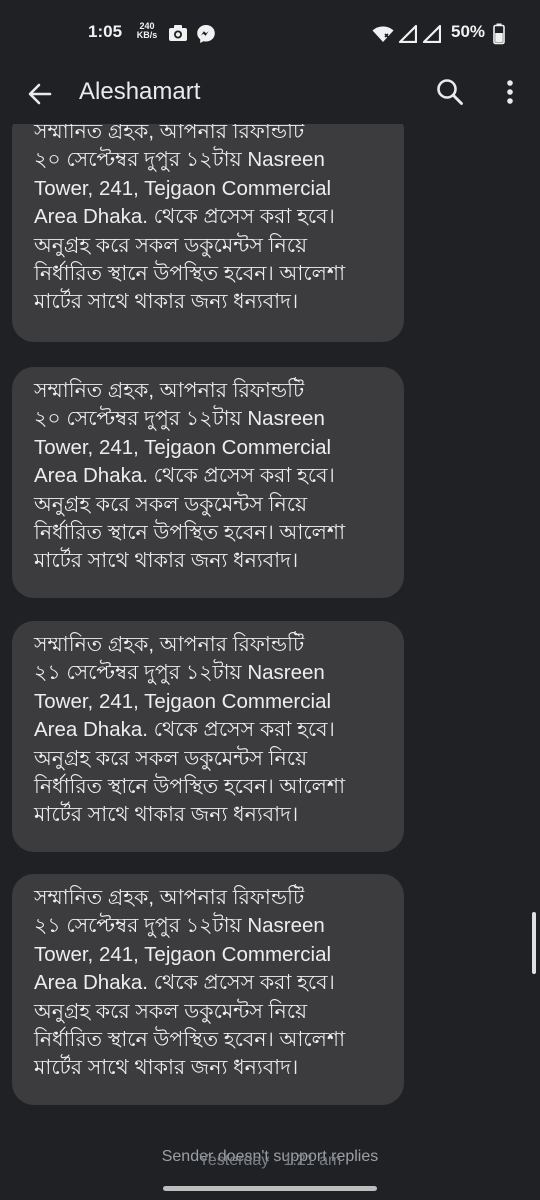 This screenshot has height=1200, width=540. Describe the element at coordinates (383, 36) in the screenshot. I see `wifi-icon` at that location.